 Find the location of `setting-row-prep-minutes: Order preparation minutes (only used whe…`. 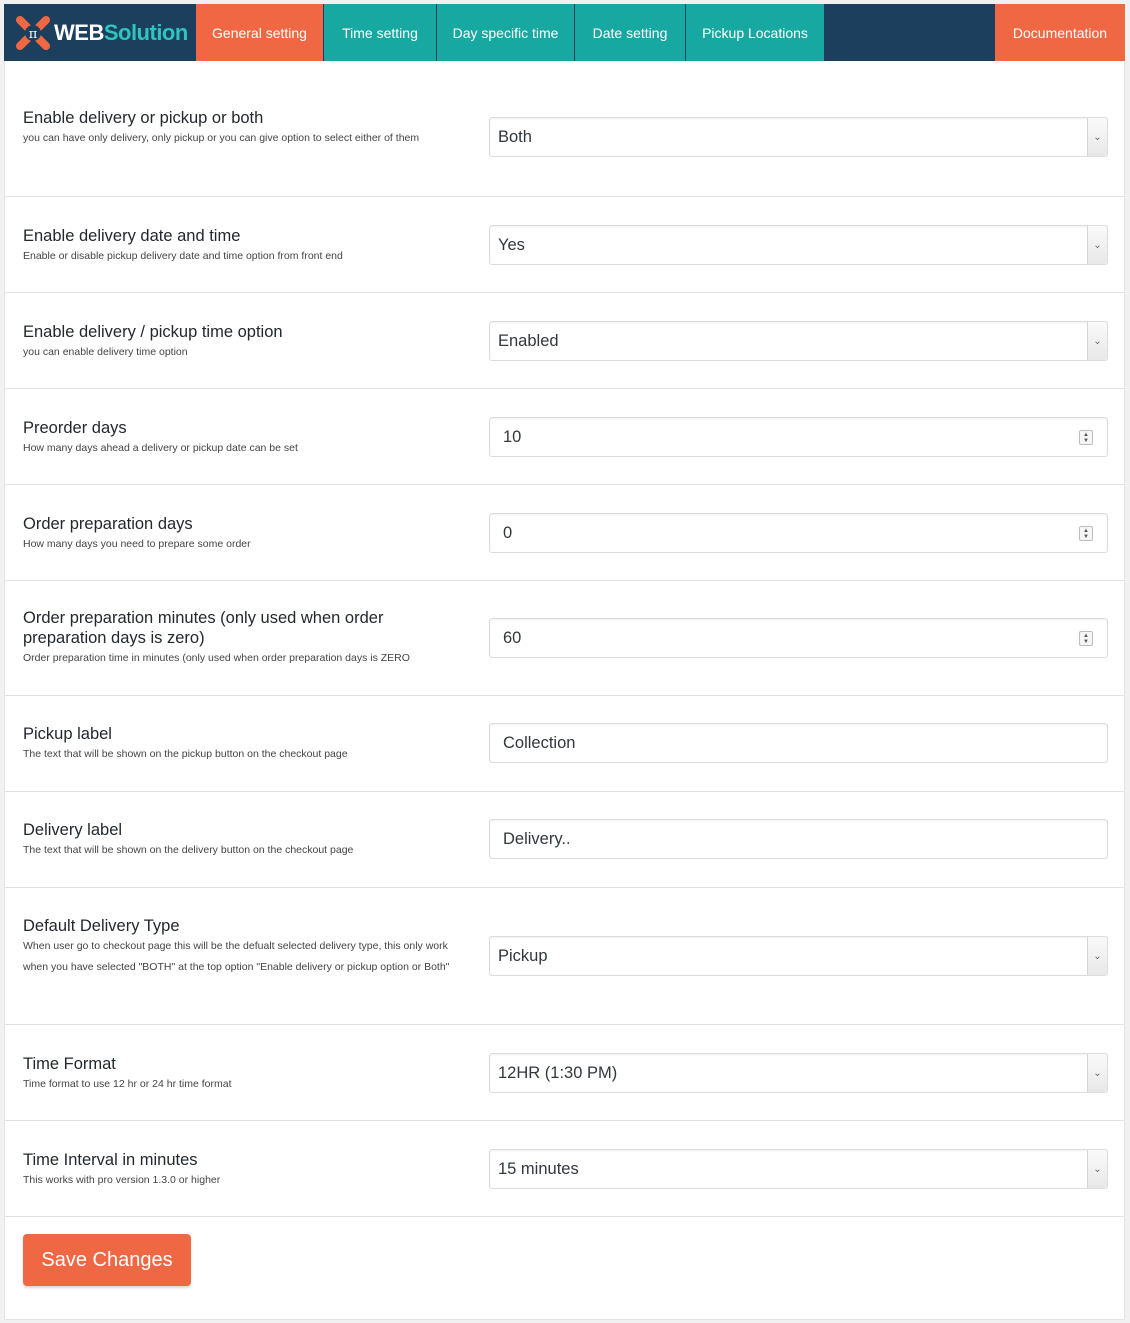

setting-row-prep-minutes: Order preparation minutes (only used whe… is located at coordinates (564, 638).